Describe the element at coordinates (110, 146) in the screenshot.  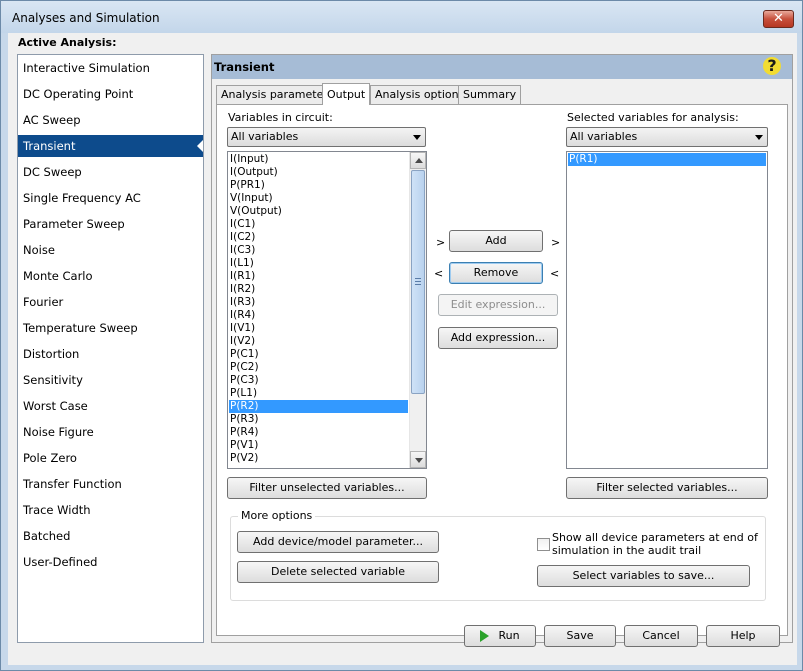
I see `analysis-item: Transient` at that location.